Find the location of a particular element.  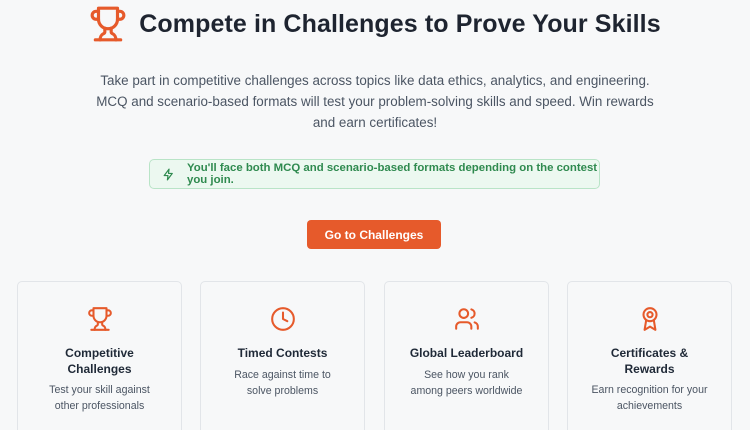

feature-title: Global Leaderboard is located at coordinates (466, 353).